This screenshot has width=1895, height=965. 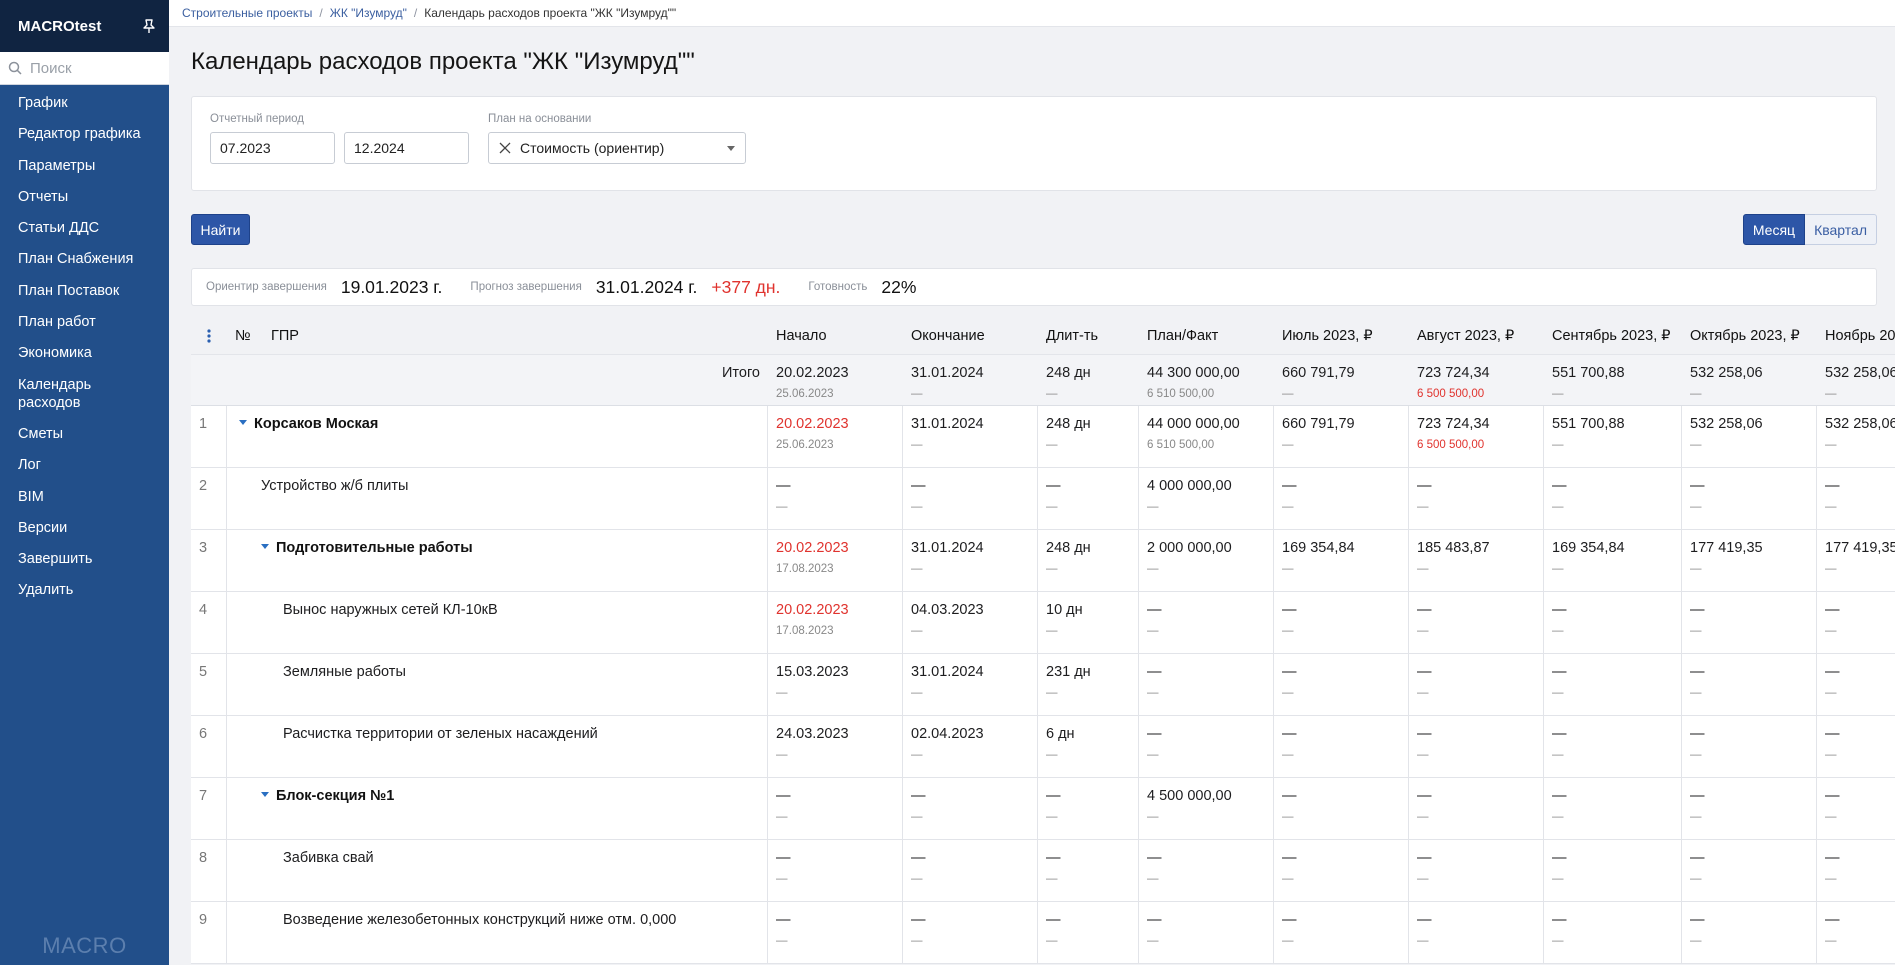 I want to click on task-name: Подготовительные работы, so click(x=374, y=548).